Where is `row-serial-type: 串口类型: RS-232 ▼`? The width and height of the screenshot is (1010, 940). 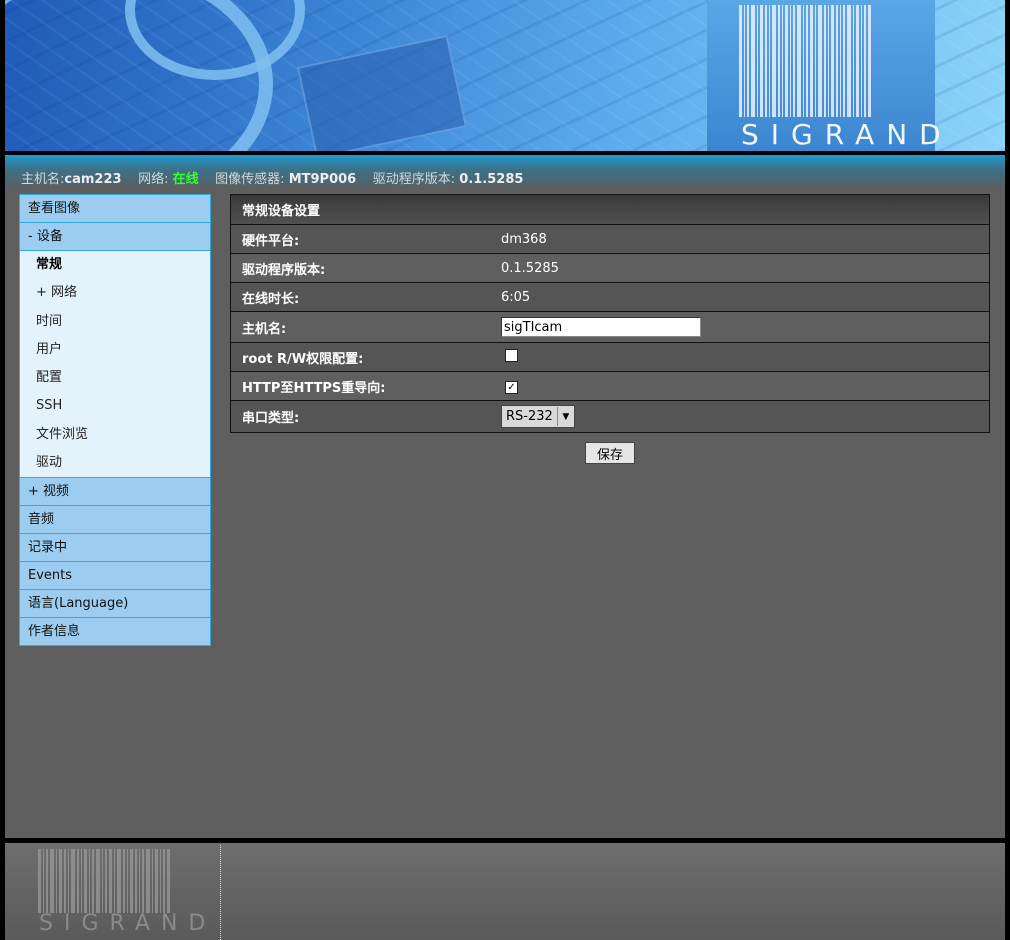
row-serial-type: 串口类型: RS-232 ▼ is located at coordinates (610, 416).